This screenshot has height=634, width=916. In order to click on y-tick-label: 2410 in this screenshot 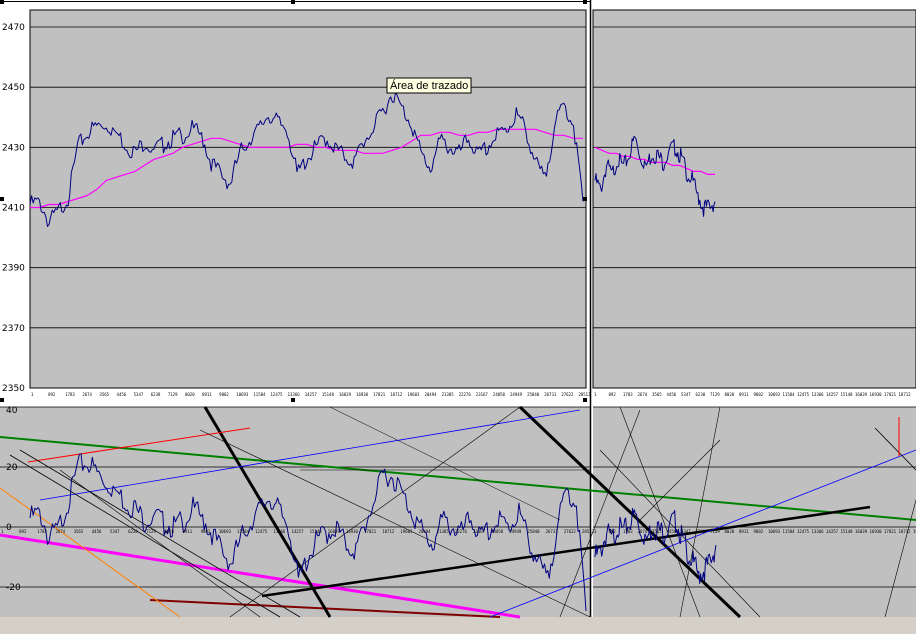, I will do `click(13, 209)`.